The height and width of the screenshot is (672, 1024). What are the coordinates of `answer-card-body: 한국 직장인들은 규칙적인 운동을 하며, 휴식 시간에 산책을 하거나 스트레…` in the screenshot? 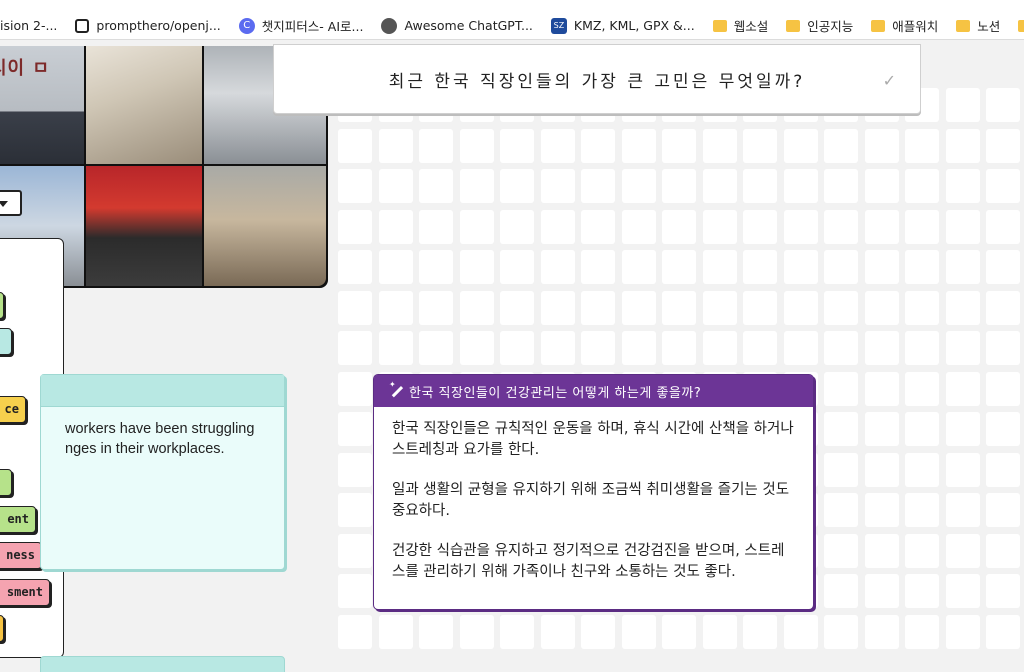 It's located at (593, 494).